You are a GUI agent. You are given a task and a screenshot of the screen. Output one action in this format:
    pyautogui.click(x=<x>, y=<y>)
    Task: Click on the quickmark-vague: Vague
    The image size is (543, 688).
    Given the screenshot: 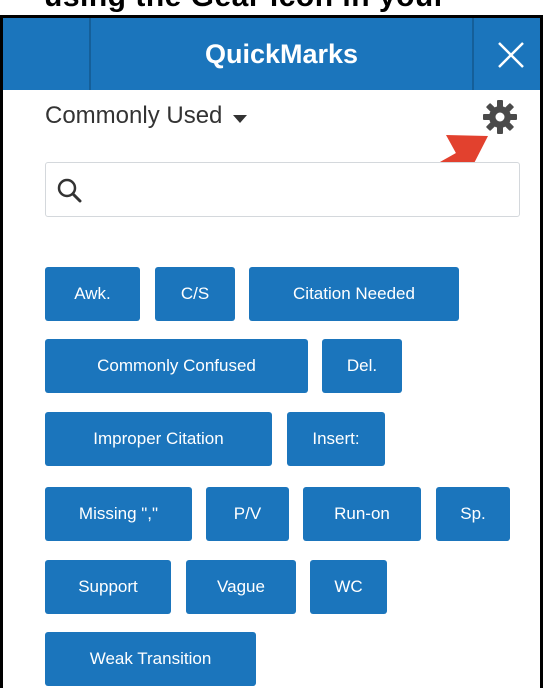 What is the action you would take?
    pyautogui.click(x=241, y=587)
    